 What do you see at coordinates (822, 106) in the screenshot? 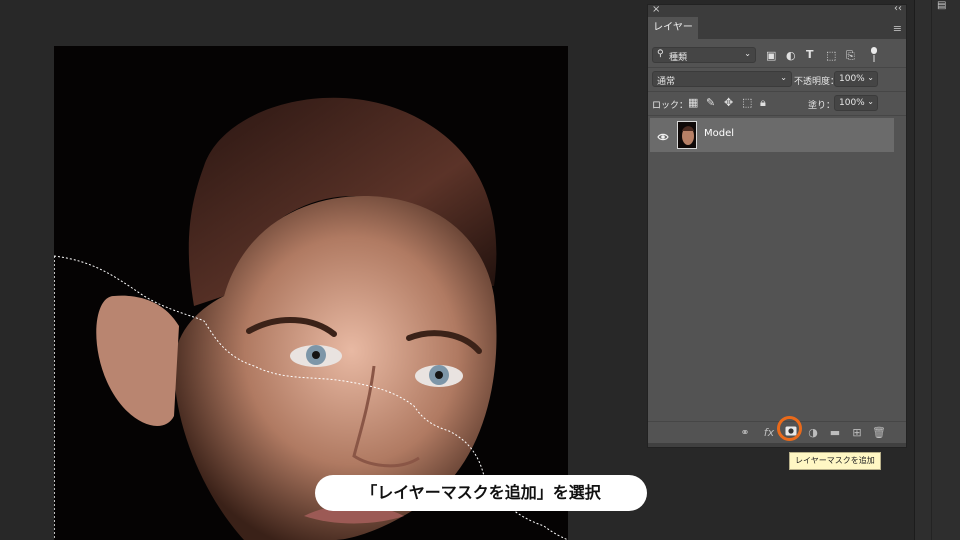
I see `fill-label: 塗り：` at bounding box center [822, 106].